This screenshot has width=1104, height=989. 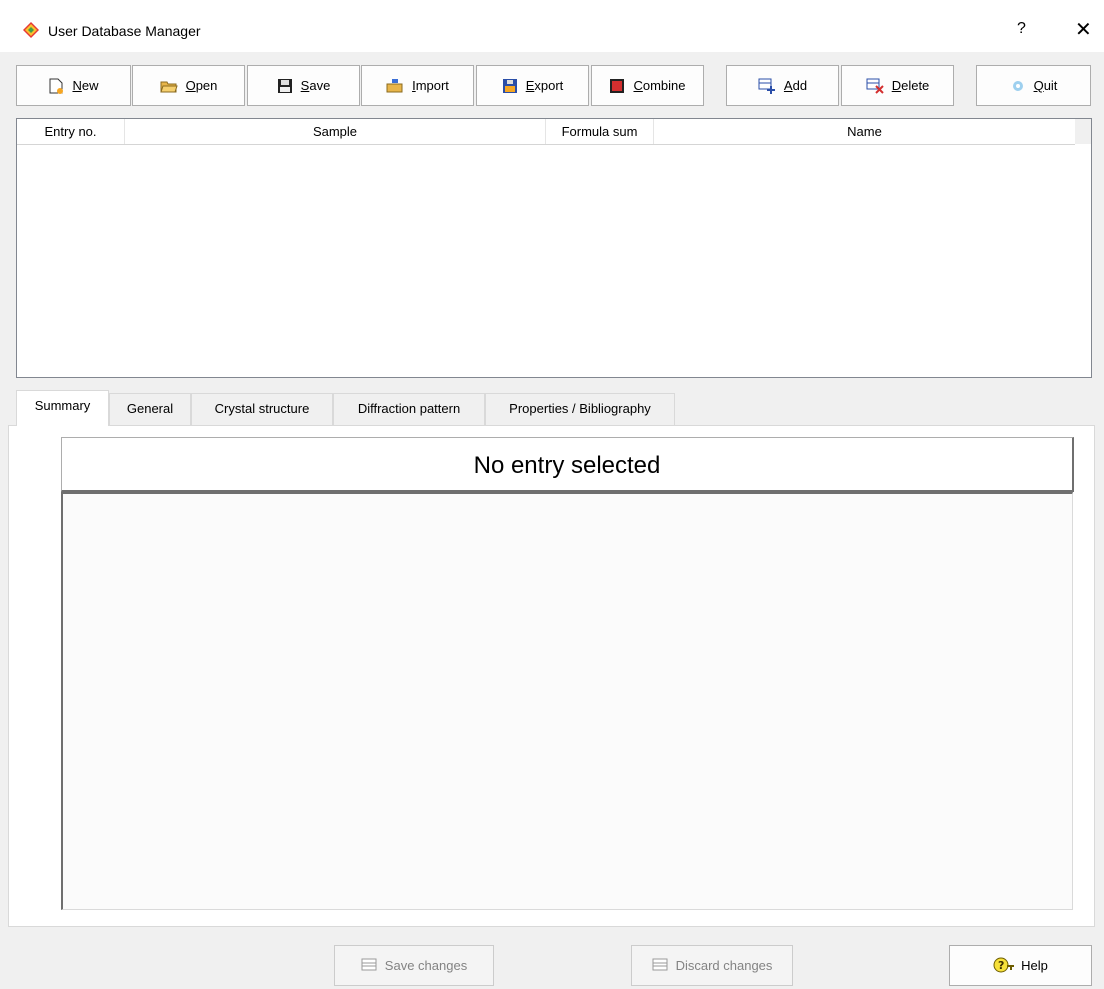 I want to click on help-label: Help, so click(x=1034, y=965).